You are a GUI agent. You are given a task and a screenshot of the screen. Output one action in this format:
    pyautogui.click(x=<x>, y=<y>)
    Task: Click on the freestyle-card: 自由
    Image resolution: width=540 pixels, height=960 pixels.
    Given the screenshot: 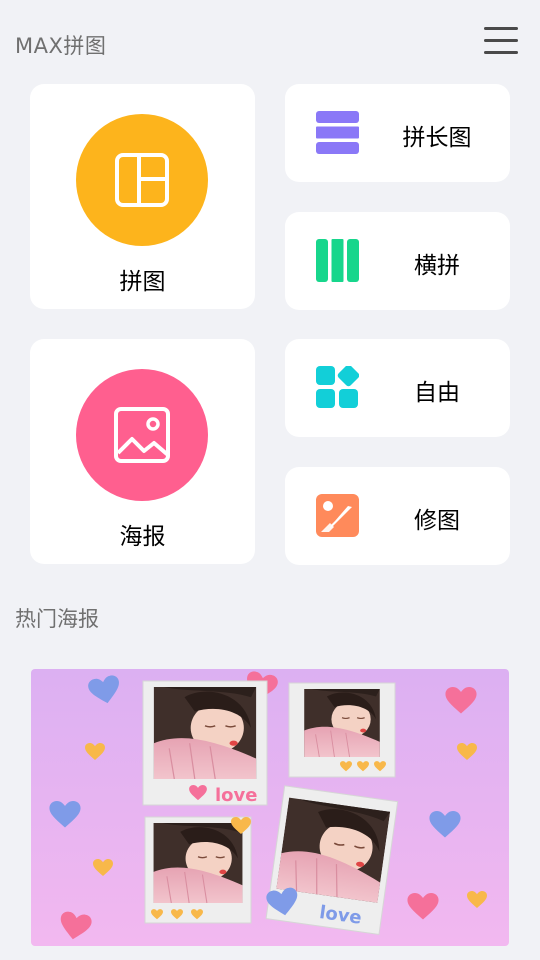 What is the action you would take?
    pyautogui.click(x=397, y=388)
    